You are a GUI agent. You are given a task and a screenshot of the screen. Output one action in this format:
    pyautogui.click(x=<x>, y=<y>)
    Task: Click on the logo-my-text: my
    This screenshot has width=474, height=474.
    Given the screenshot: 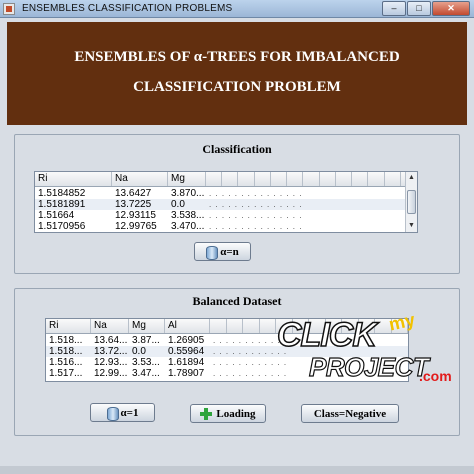 What is the action you would take?
    pyautogui.click(x=402, y=322)
    